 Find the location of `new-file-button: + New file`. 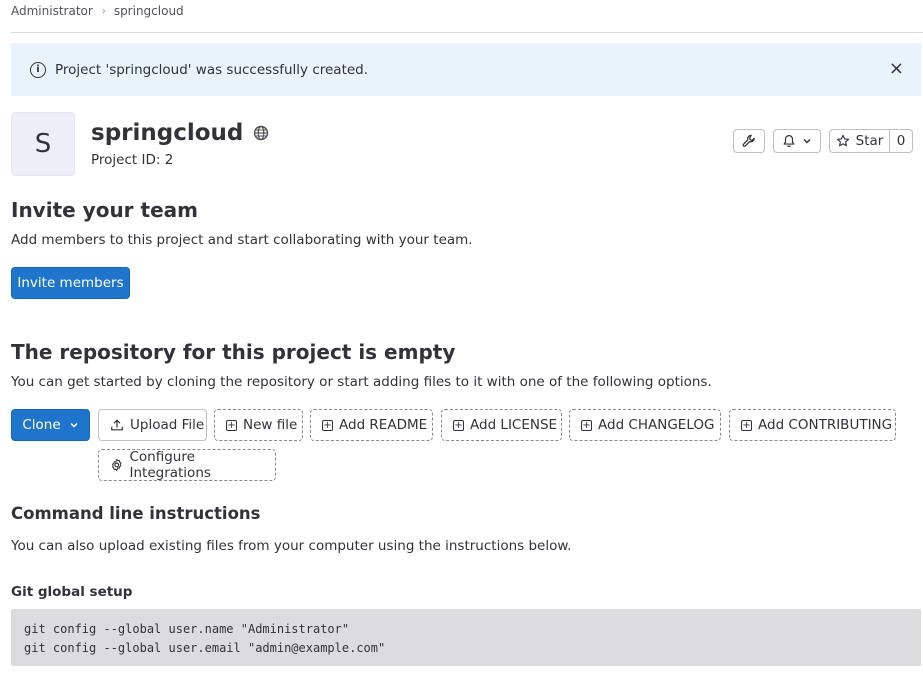

new-file-button: + New file is located at coordinates (258, 425).